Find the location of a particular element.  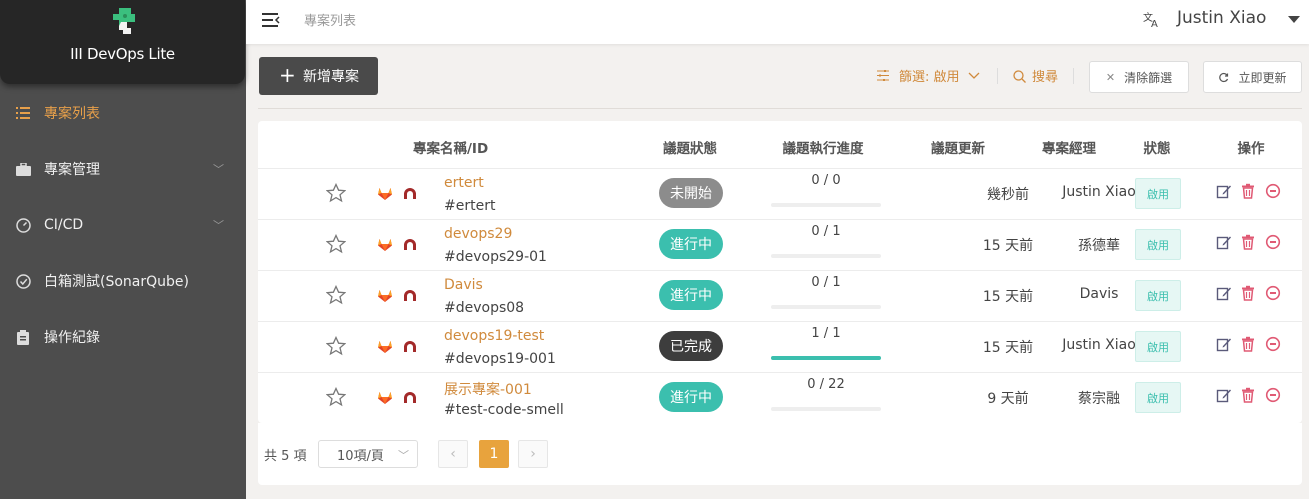

search-button: 搜尋 is located at coordinates (1035, 75).